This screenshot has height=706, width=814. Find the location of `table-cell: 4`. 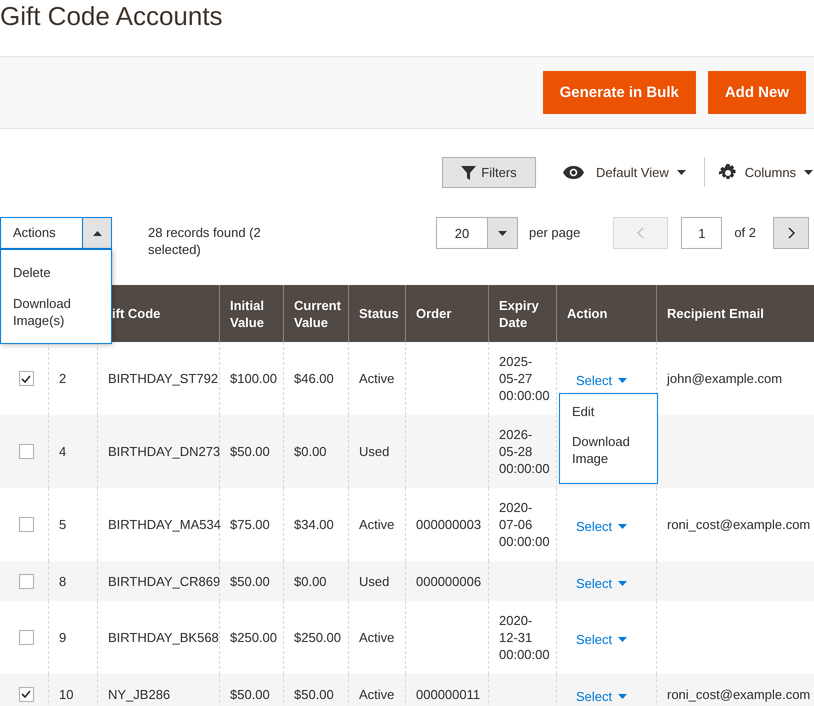

table-cell: 4 is located at coordinates (62, 451).